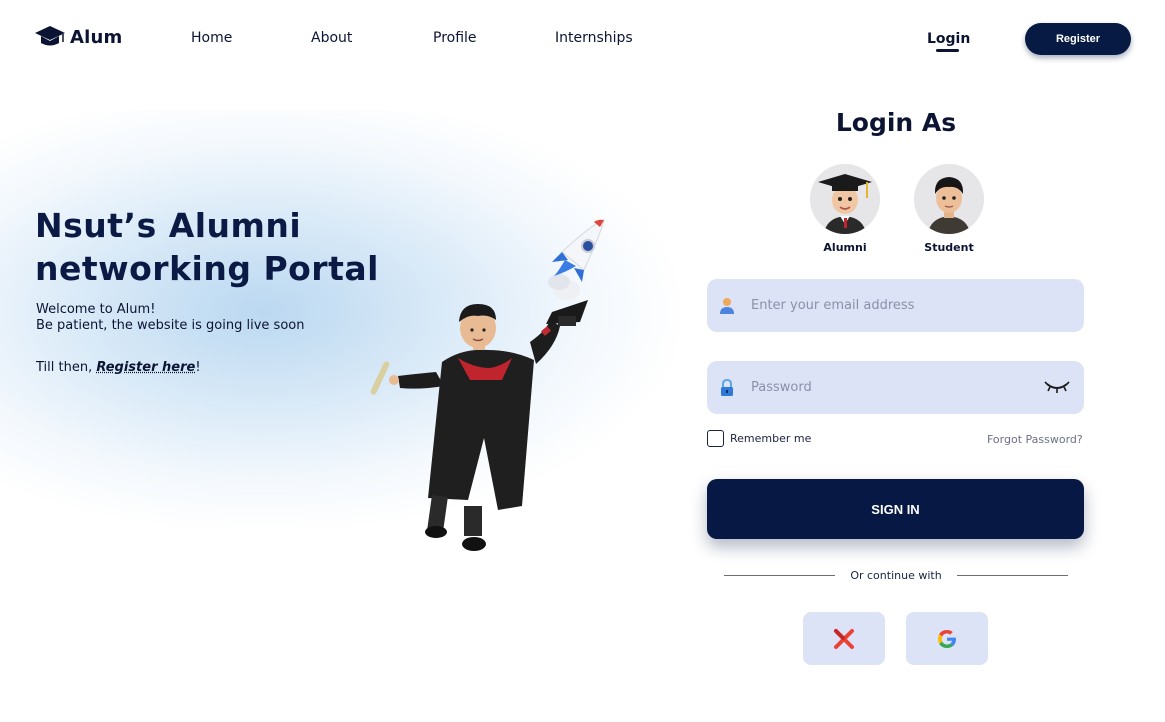  Describe the element at coordinates (948, 39) in the screenshot. I see `nav-login: Login` at that location.